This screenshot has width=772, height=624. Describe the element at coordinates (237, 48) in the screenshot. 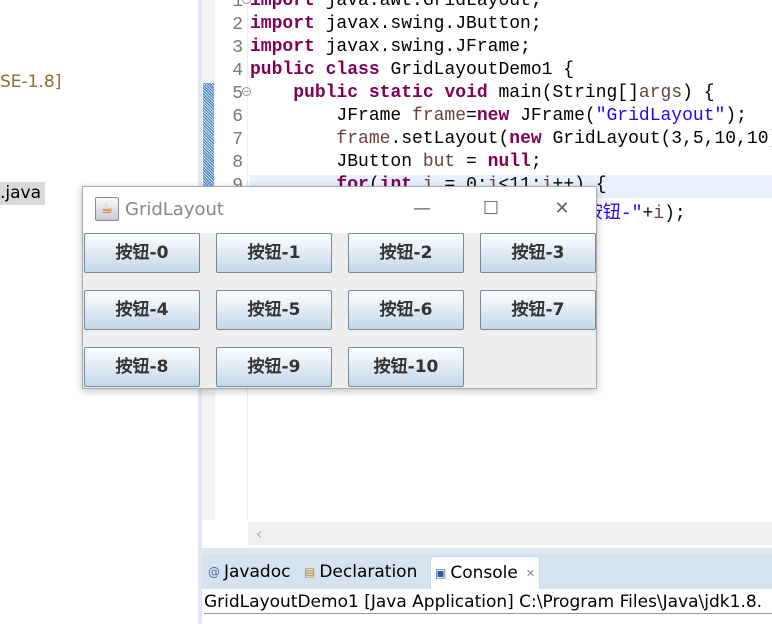

I see `line-number: 3` at that location.